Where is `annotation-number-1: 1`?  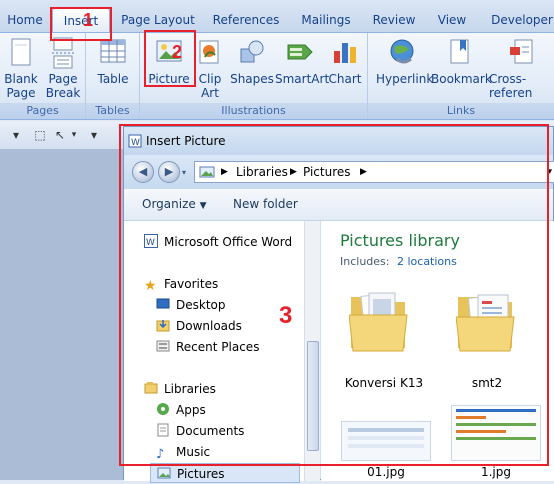 annotation-number-1: 1 is located at coordinates (88, 20).